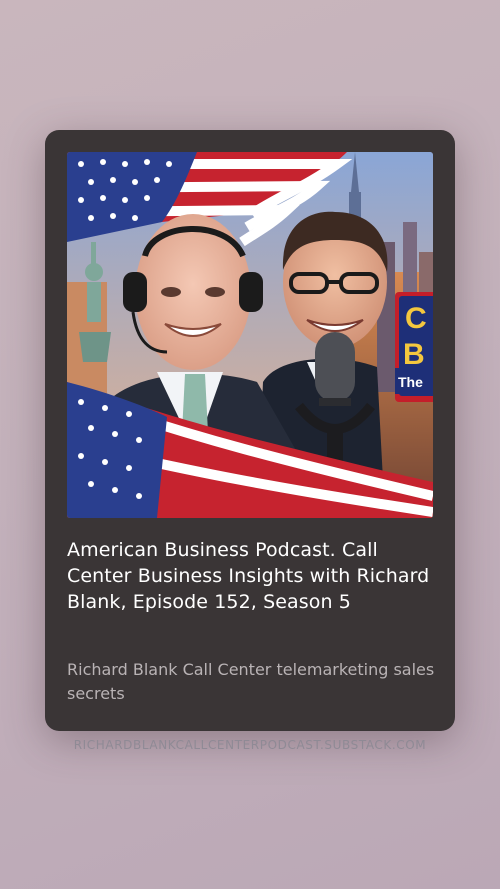 Image resolution: width=500 pixels, height=889 pixels. Describe the element at coordinates (414, 354) in the screenshot. I see `cover-letter-b: B` at that location.